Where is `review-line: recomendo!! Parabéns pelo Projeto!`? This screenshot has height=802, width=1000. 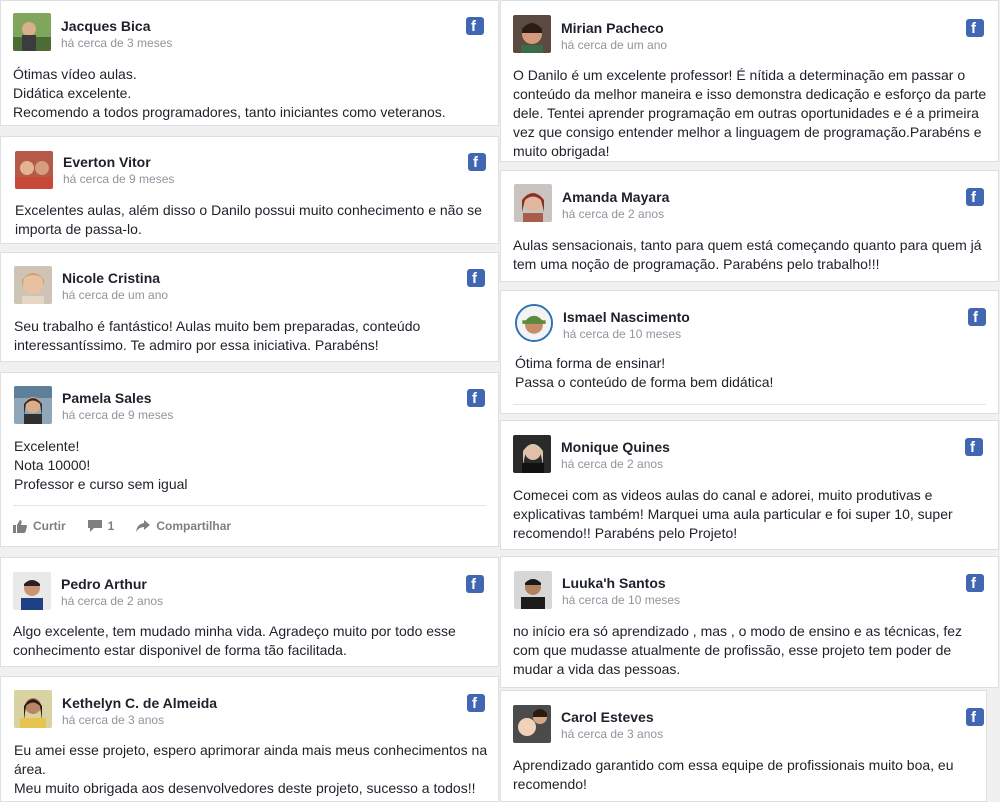
review-line: recomendo!! Parabéns pelo Projeto! is located at coordinates (625, 533).